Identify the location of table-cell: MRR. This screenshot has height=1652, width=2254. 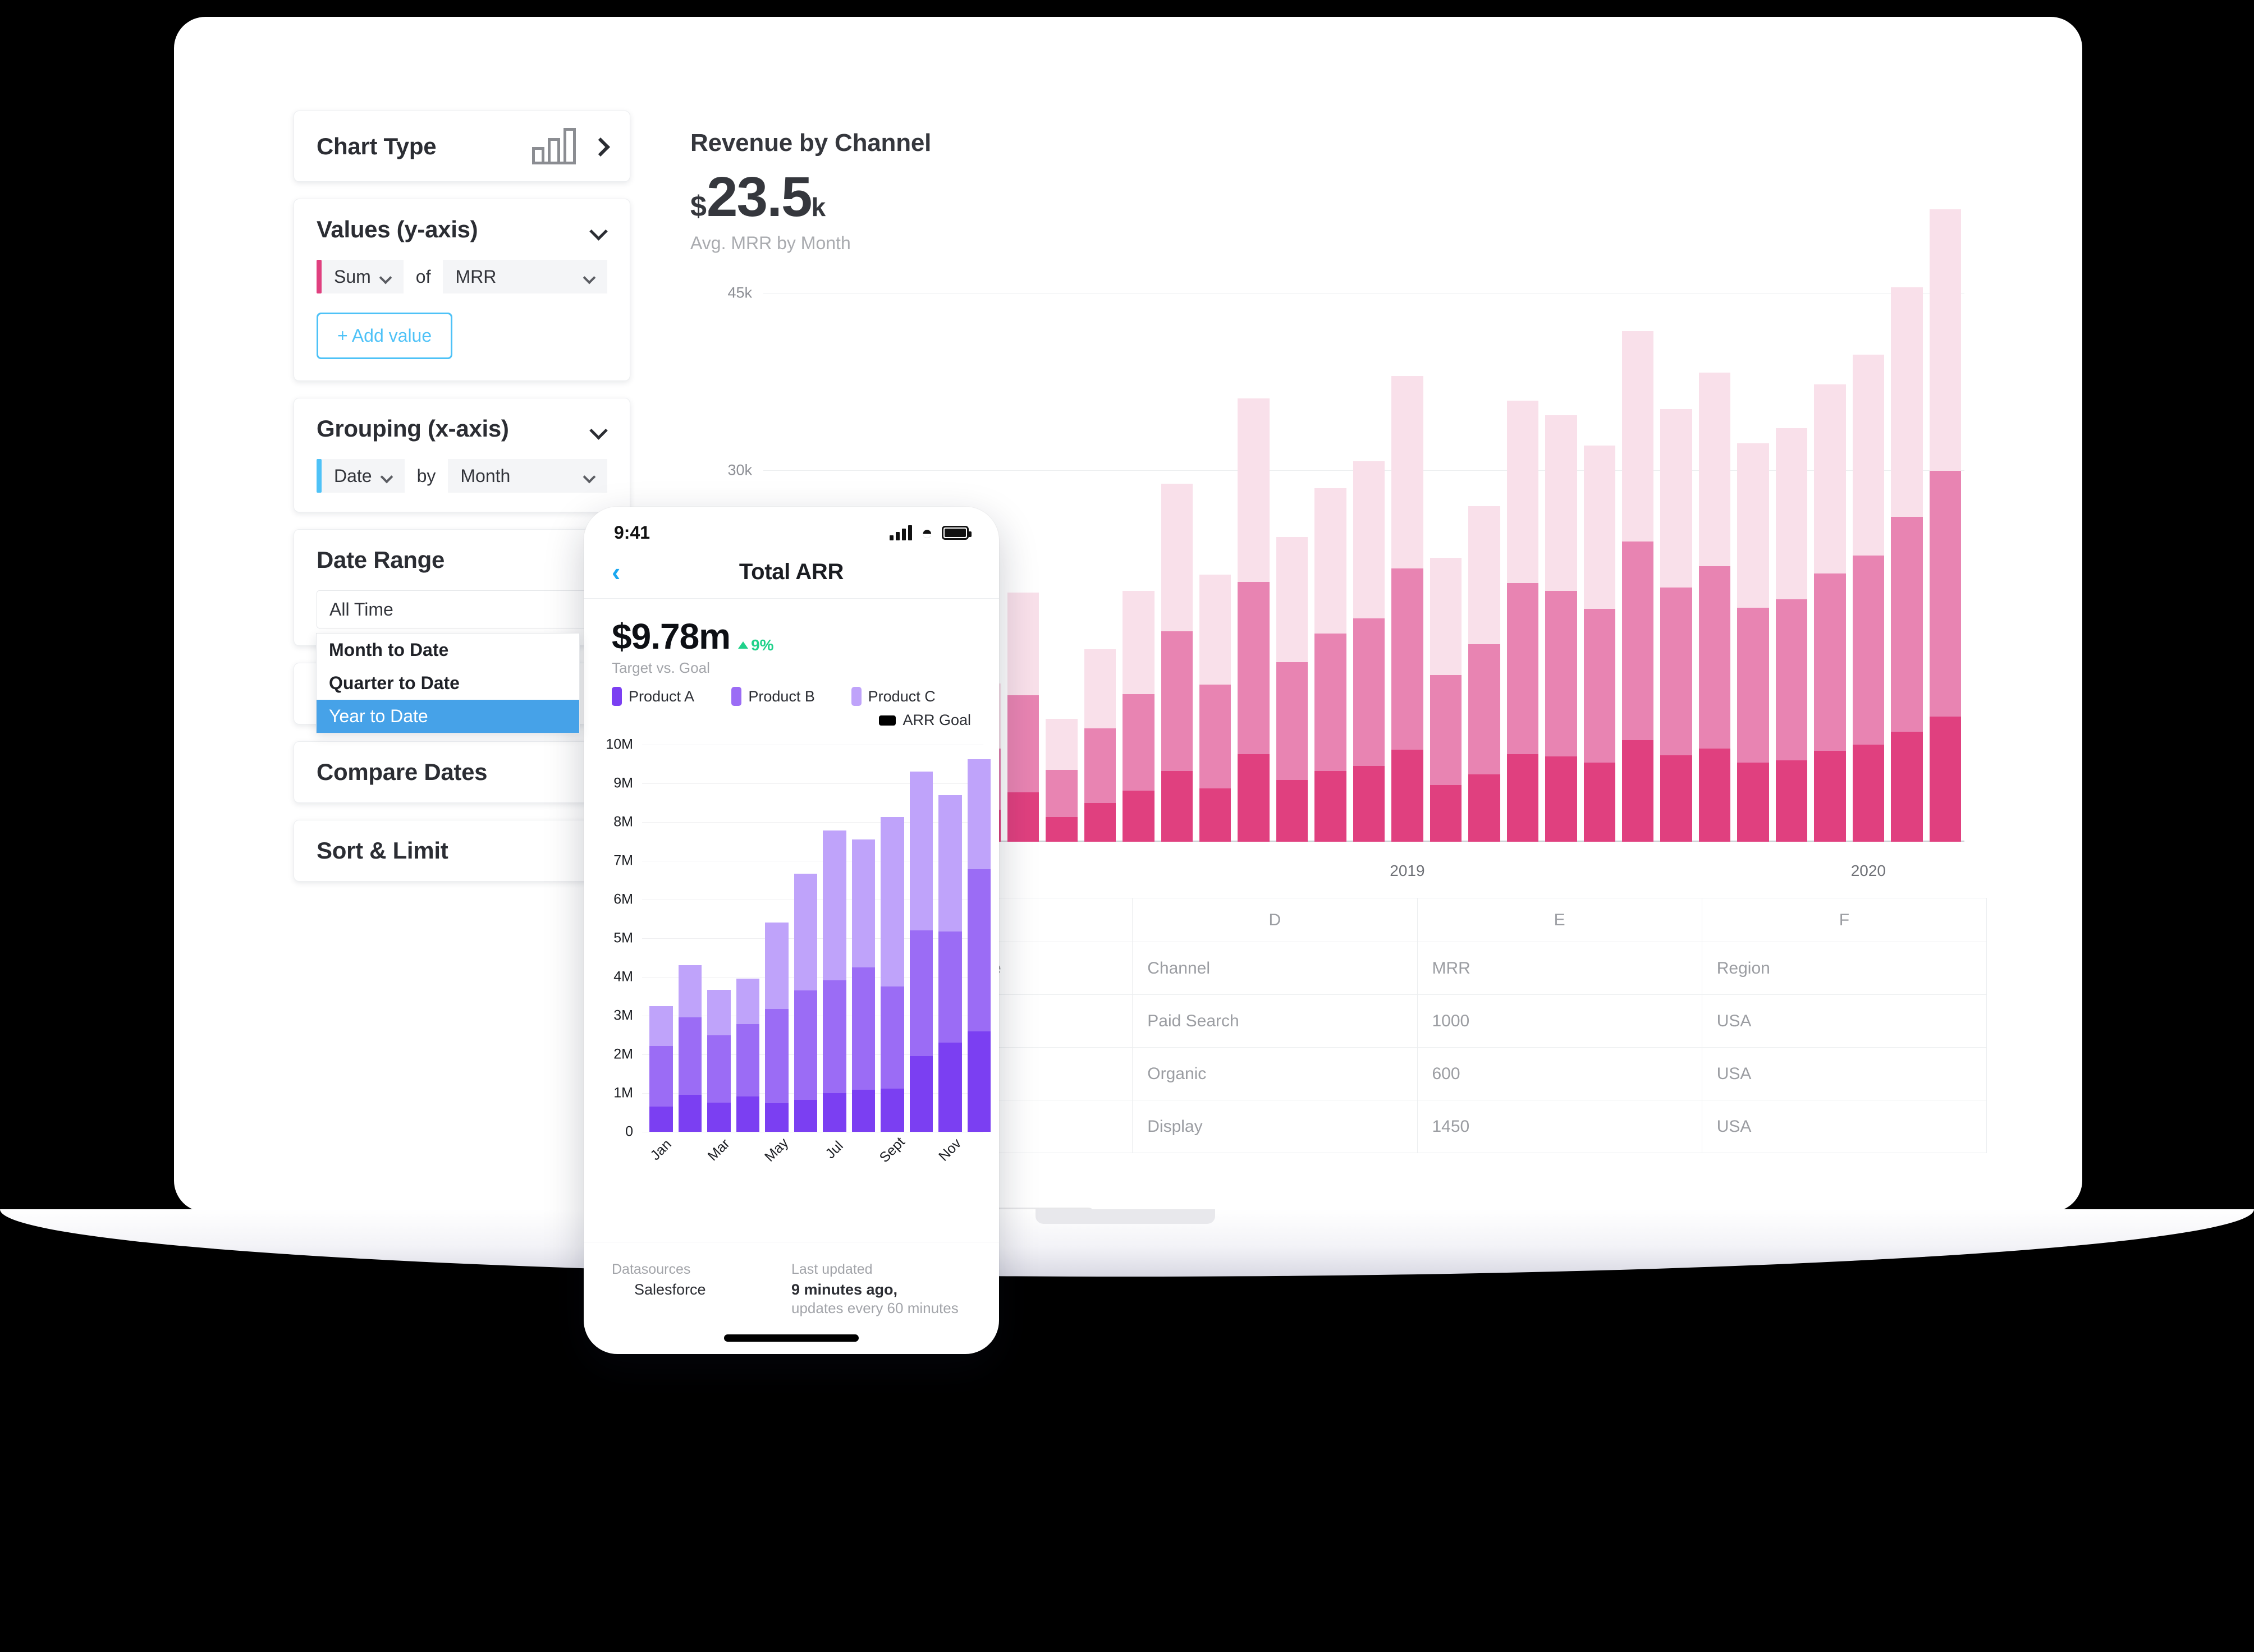
(1559, 968).